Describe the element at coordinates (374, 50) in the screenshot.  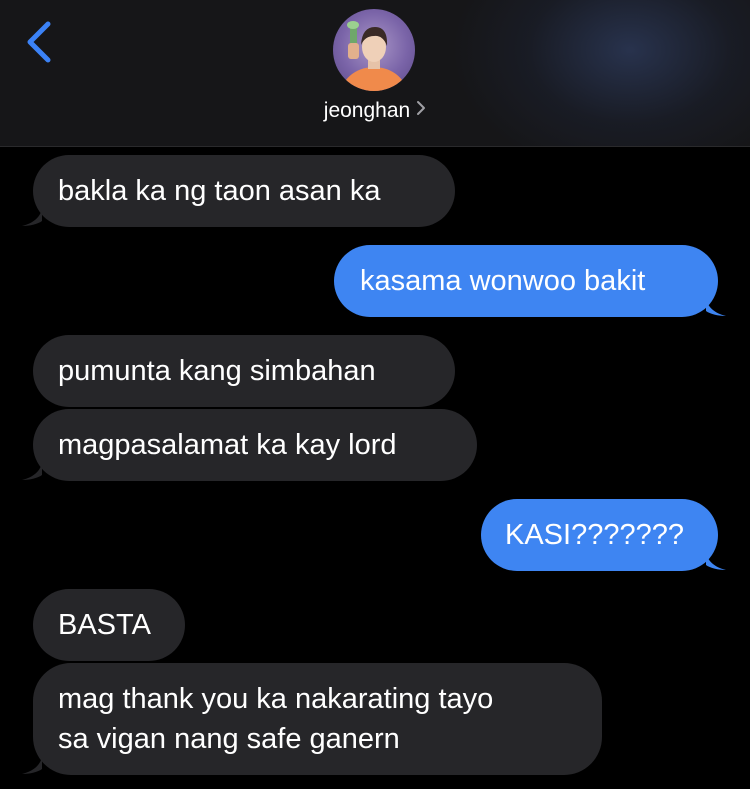
I see `contact-avatar` at that location.